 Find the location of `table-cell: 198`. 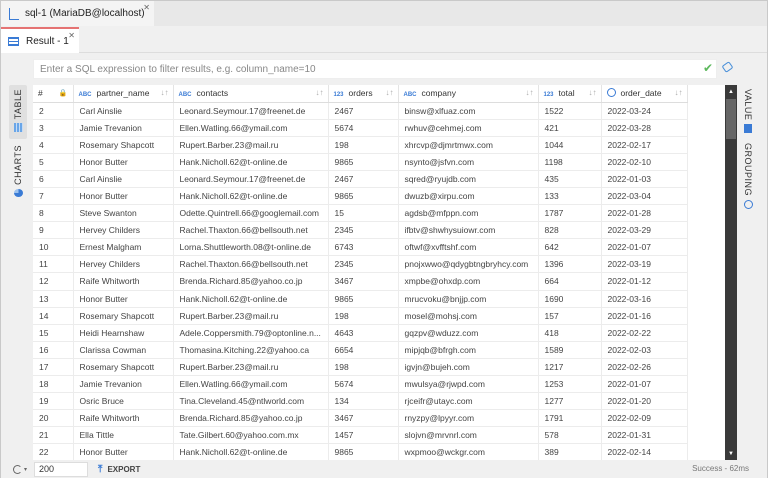

table-cell: 198 is located at coordinates (363, 316).